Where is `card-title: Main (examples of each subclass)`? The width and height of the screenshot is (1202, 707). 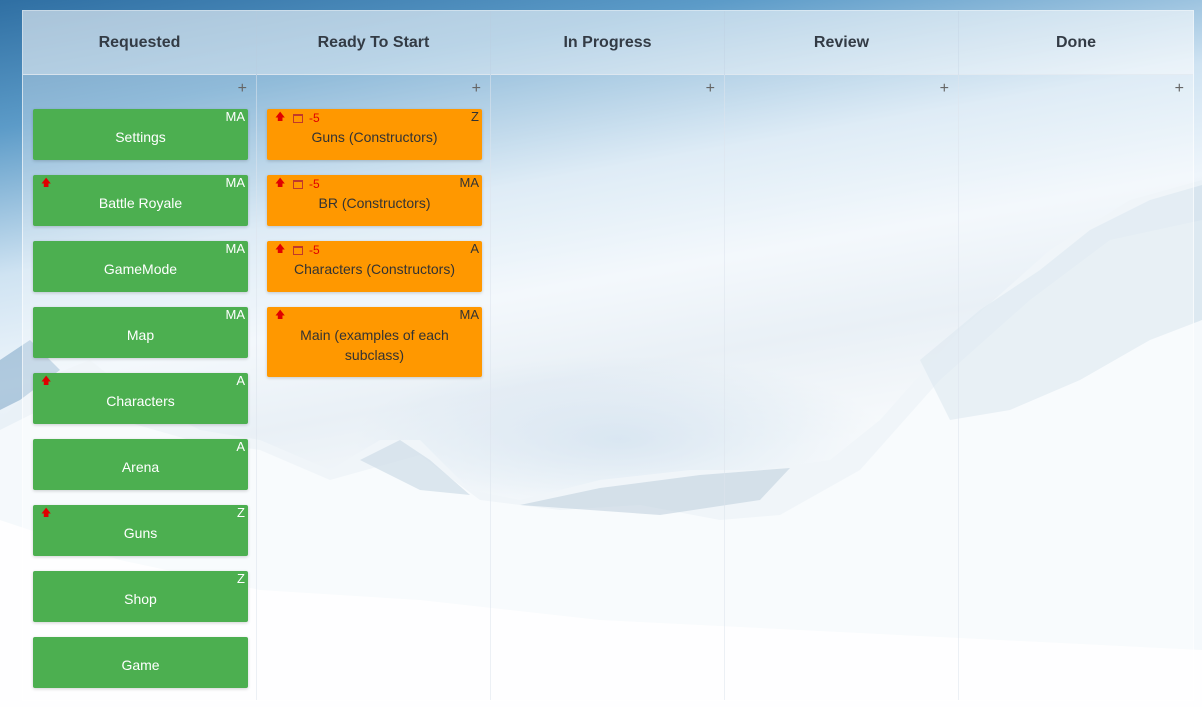 card-title: Main (examples of each subclass) is located at coordinates (374, 345).